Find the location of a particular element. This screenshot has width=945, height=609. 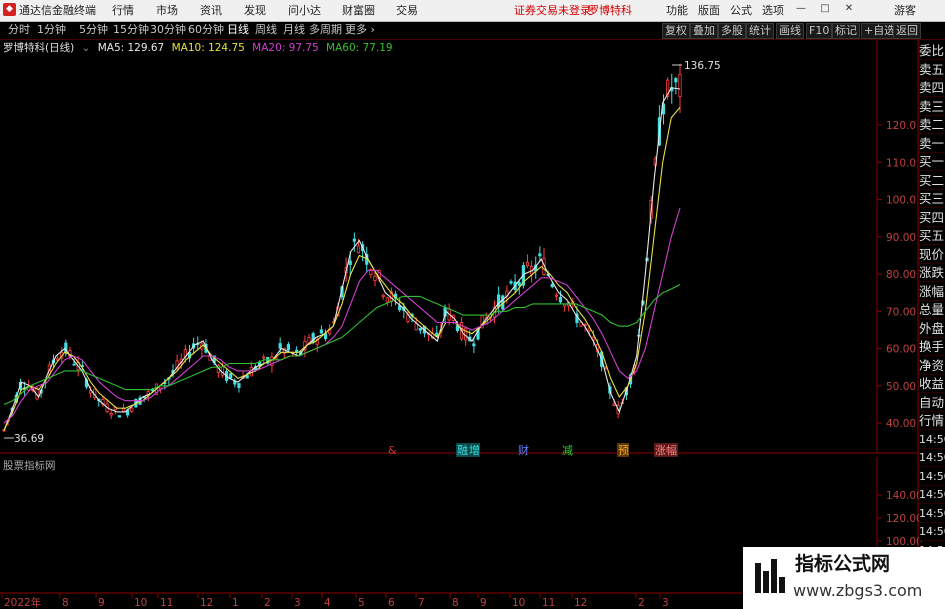

side-panel-item: 行情 is located at coordinates (932, 421).